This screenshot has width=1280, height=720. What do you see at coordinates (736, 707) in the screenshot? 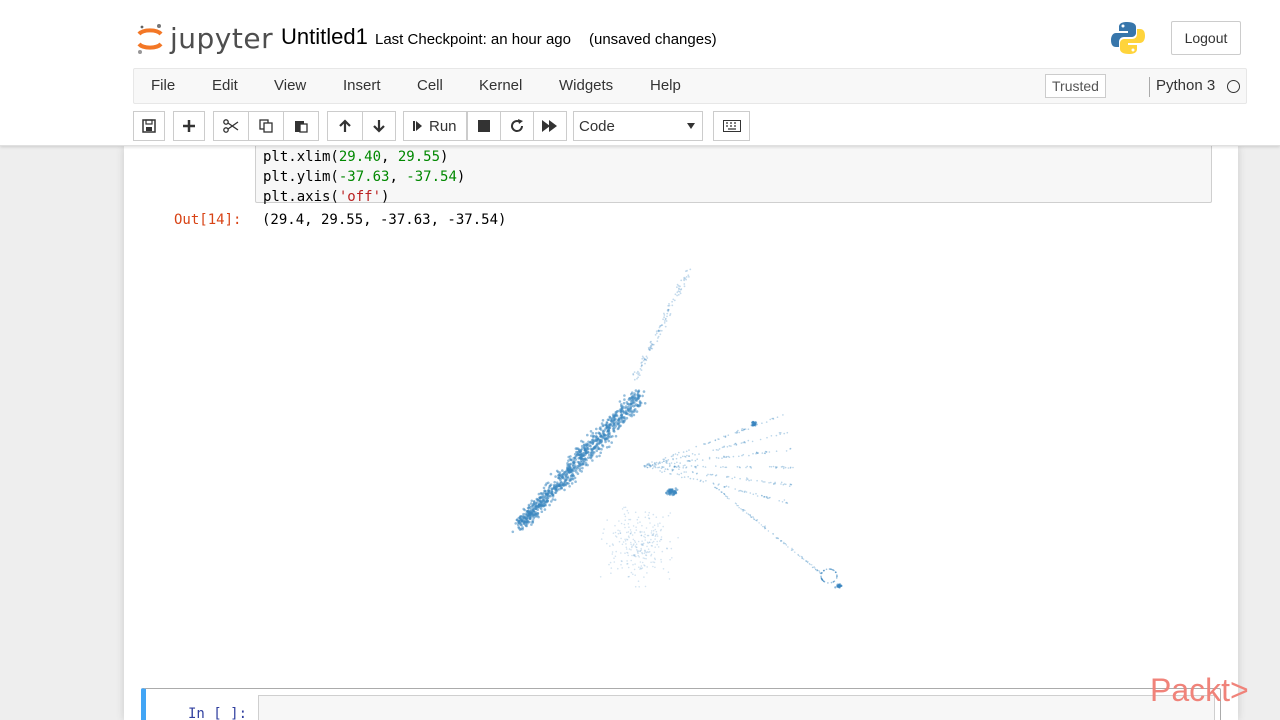
I see `empty-cell-input` at bounding box center [736, 707].